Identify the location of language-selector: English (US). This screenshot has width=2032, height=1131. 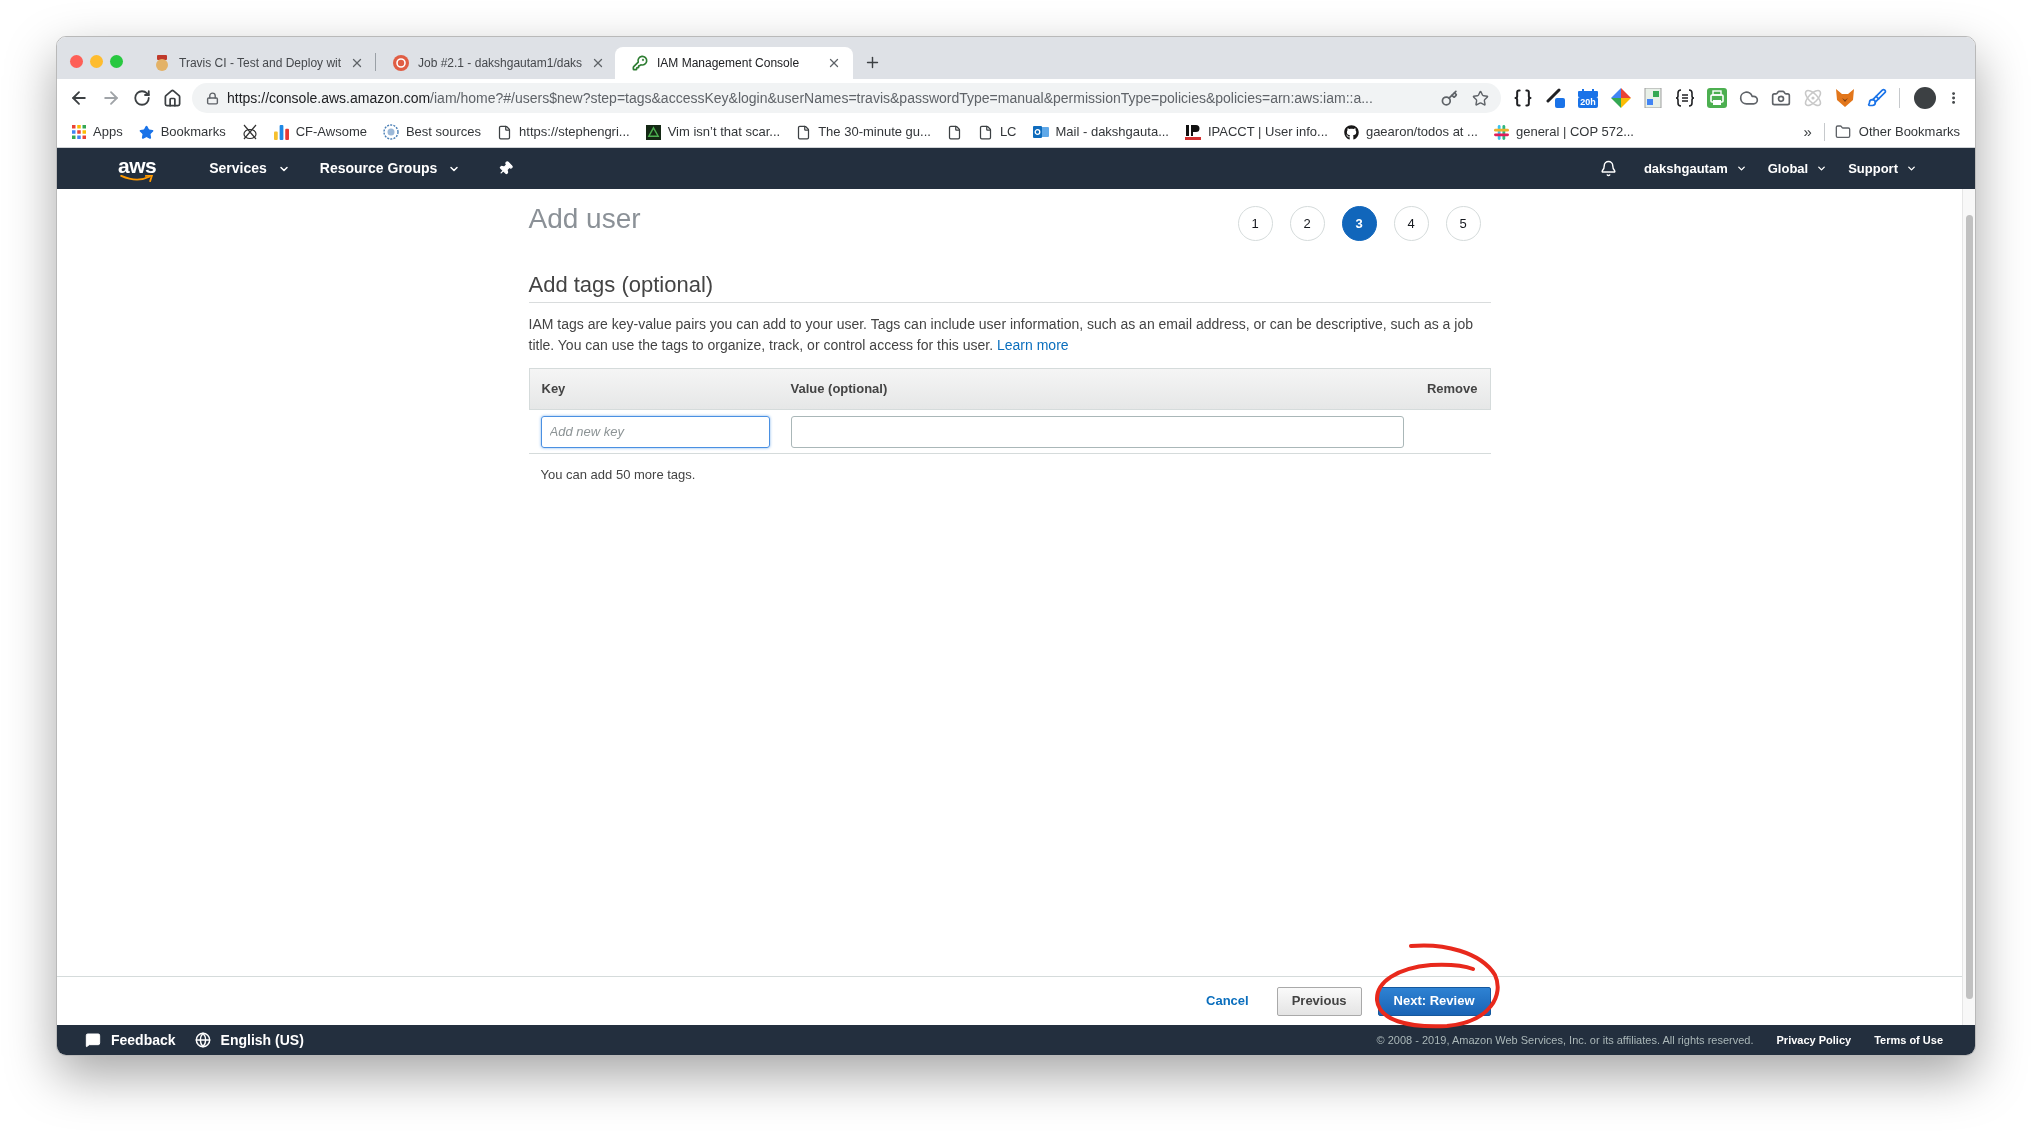
(249, 1040).